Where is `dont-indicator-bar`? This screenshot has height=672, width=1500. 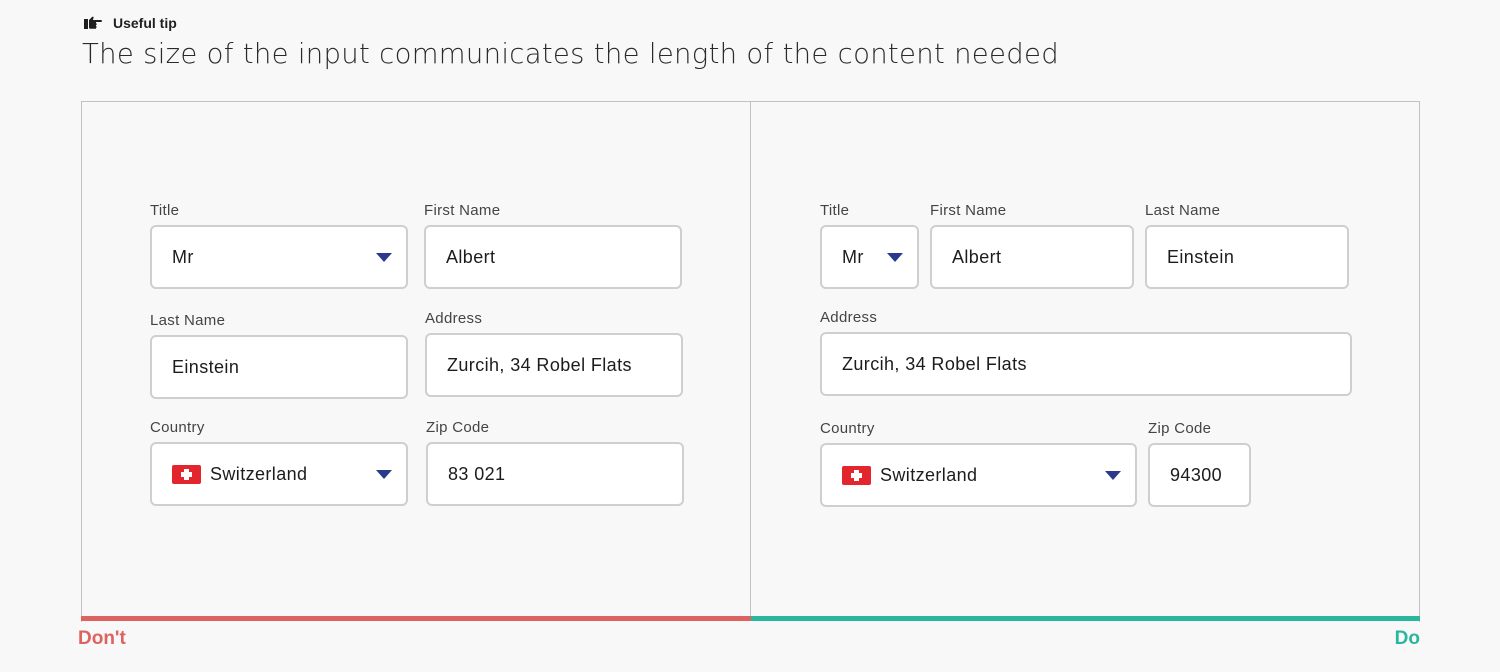
dont-indicator-bar is located at coordinates (416, 618).